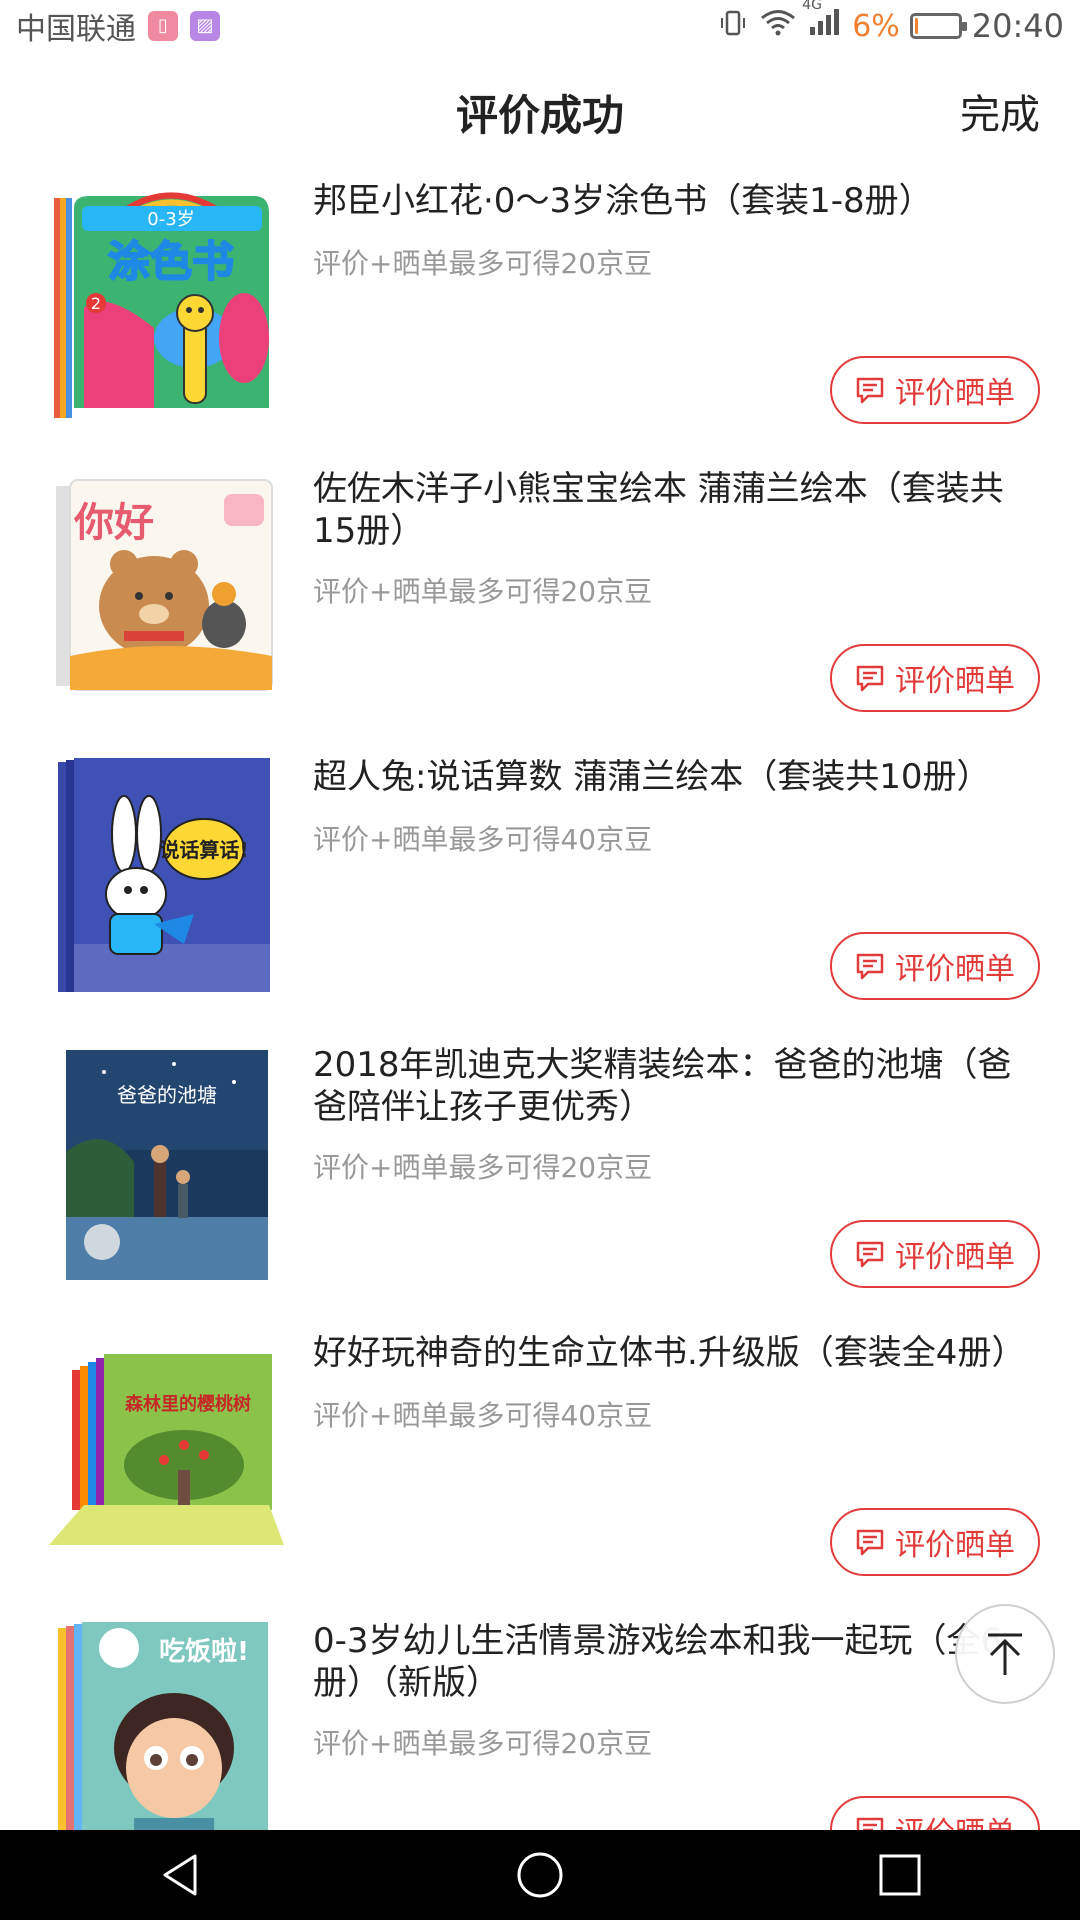  I want to click on notification-gallery-icon: ▨, so click(205, 26).